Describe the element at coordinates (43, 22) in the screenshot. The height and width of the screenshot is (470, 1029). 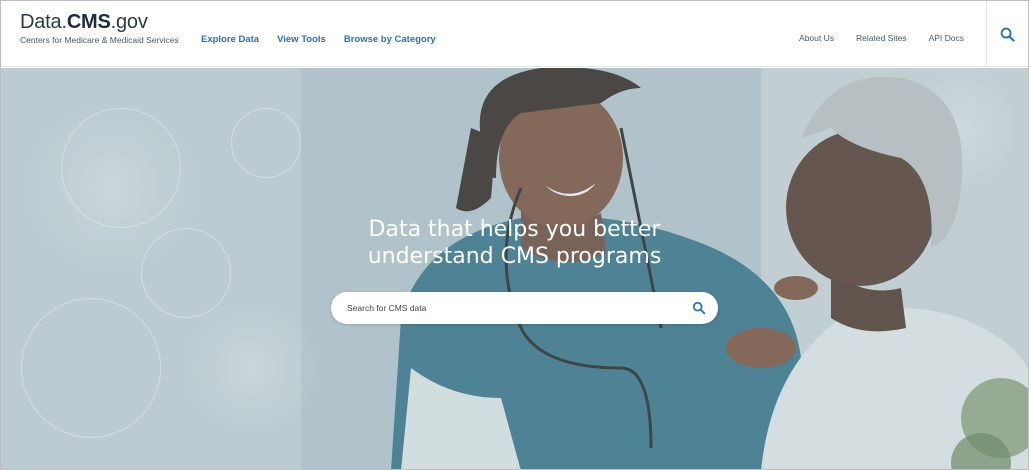
I see `logo-prefix: Data.` at that location.